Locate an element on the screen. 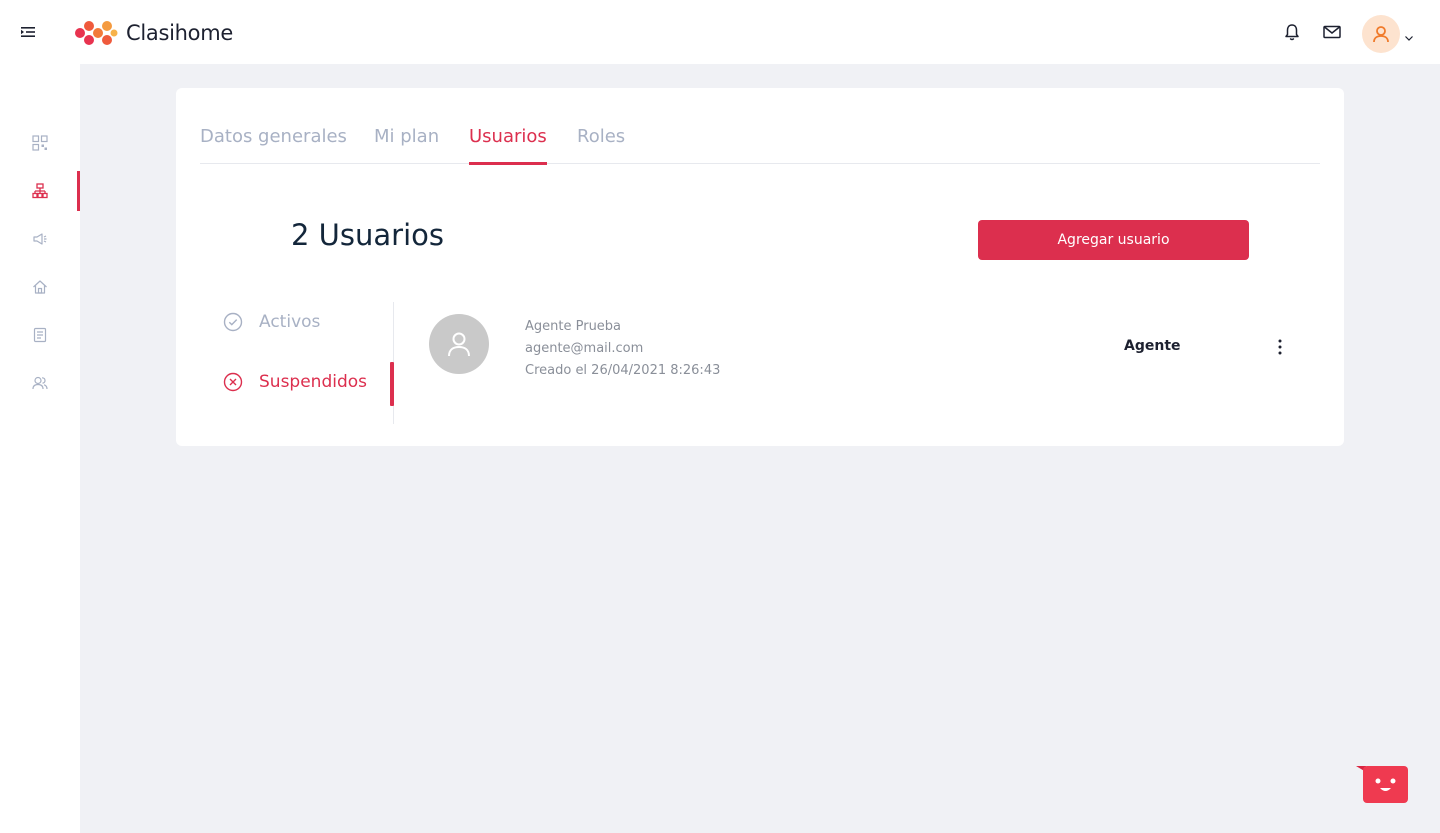 Image resolution: width=1440 pixels, height=833 pixels. home-icon is located at coordinates (40, 287).